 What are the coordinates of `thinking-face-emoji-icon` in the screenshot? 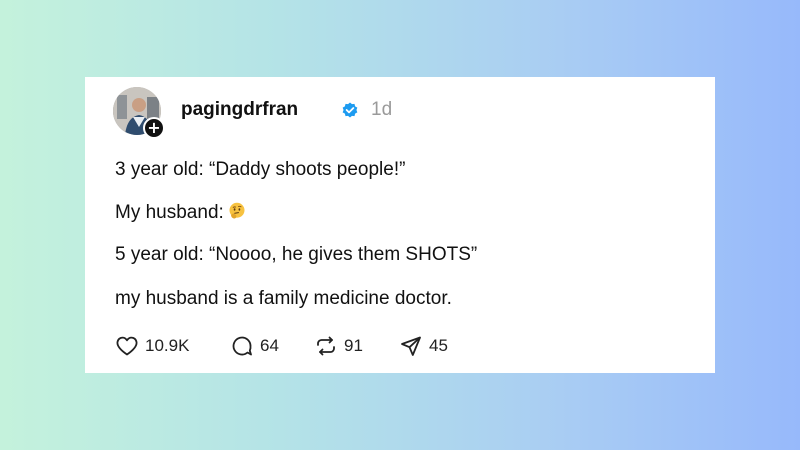 It's located at (237, 210).